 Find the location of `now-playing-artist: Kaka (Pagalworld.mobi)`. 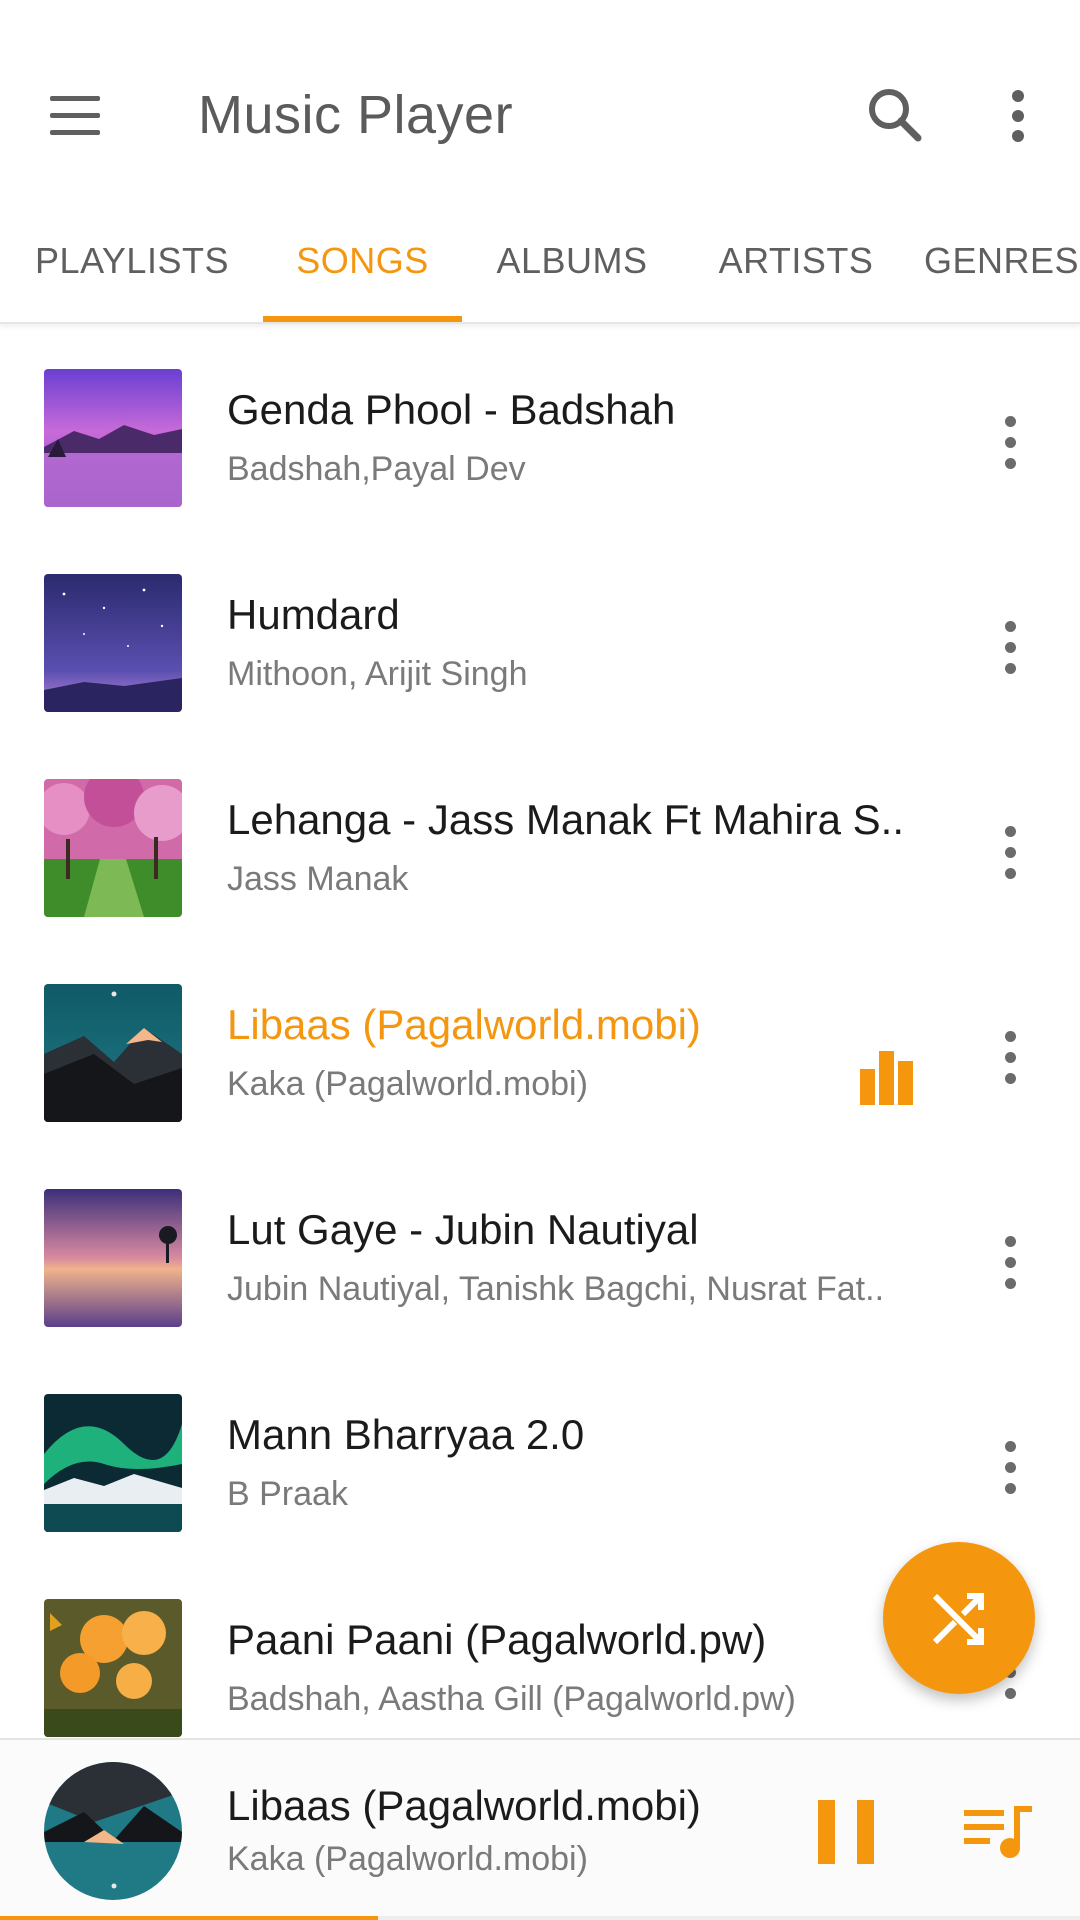

now-playing-artist: Kaka (Pagalworld.mobi) is located at coordinates (407, 1859).